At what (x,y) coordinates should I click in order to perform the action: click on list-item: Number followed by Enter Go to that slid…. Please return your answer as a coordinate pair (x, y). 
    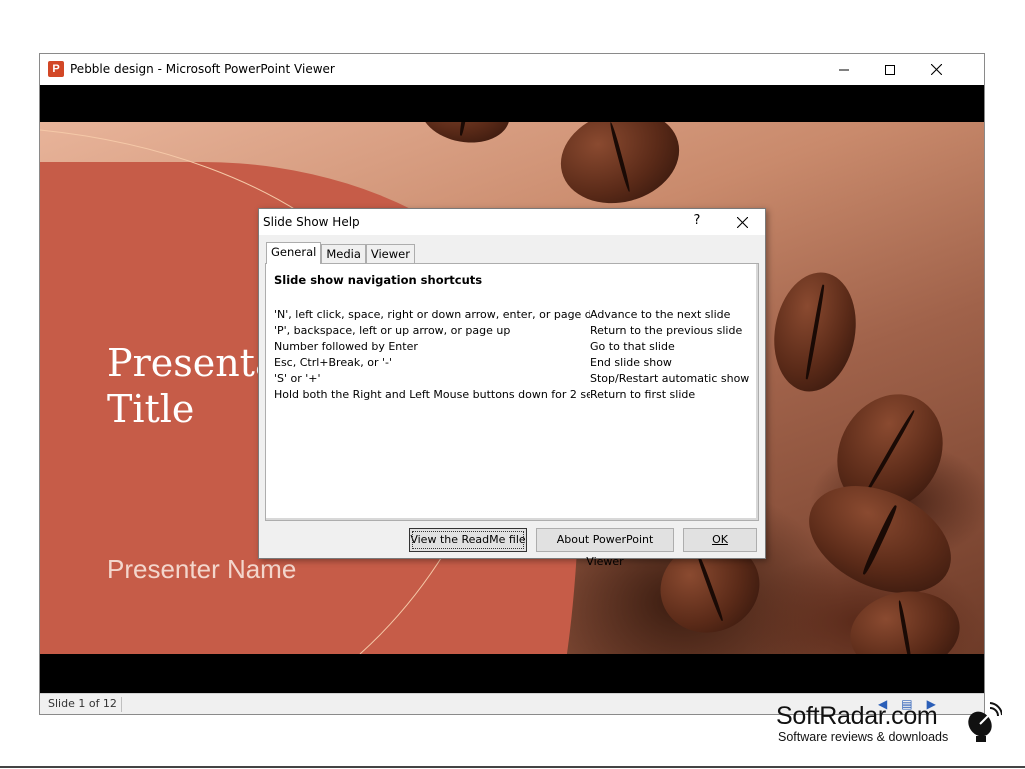
    Looking at the image, I should click on (516, 347).